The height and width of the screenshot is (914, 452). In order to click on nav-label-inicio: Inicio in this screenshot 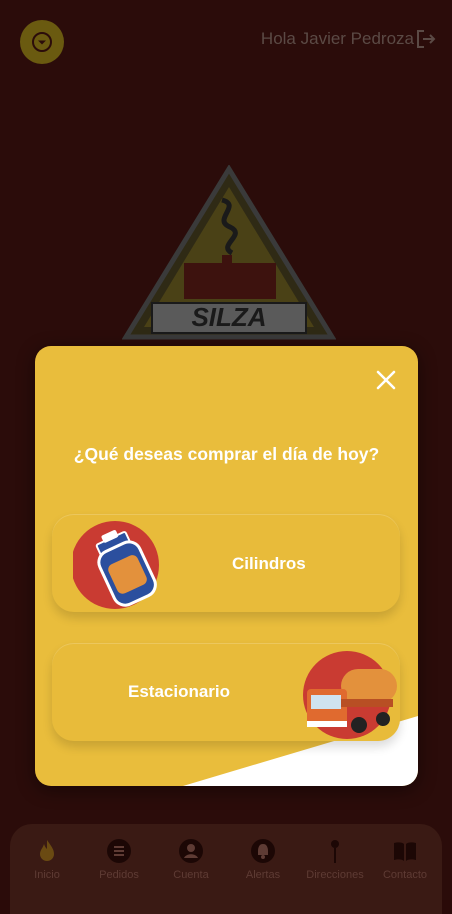, I will do `click(47, 875)`.